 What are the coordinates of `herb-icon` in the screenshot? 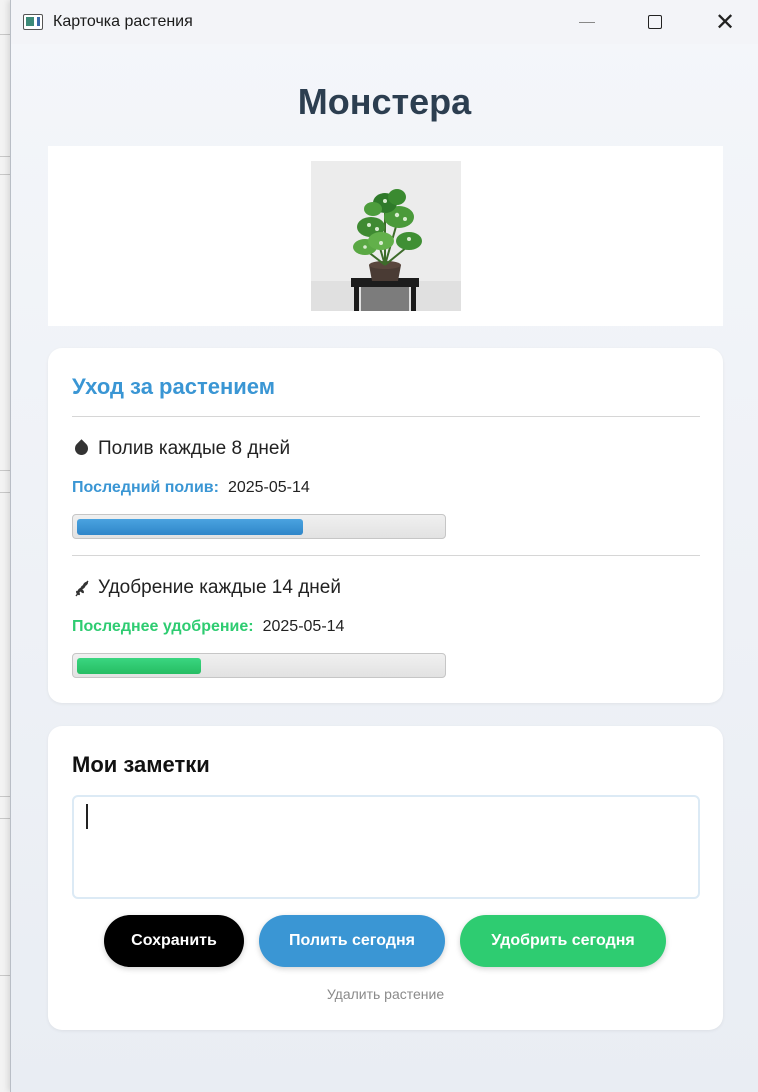 It's located at (82, 588).